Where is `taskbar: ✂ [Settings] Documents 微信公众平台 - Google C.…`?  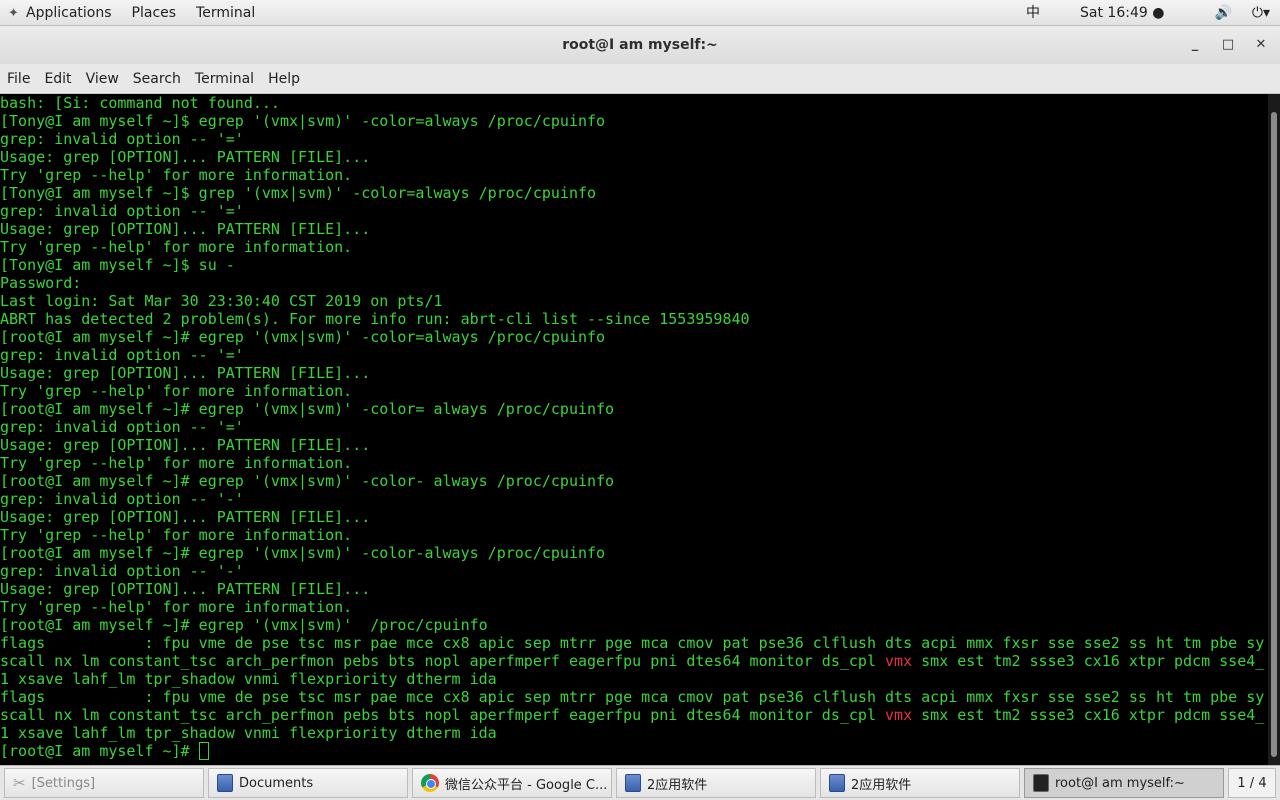 taskbar: ✂ [Settings] Documents 微信公众平台 - Google C.… is located at coordinates (640, 782).